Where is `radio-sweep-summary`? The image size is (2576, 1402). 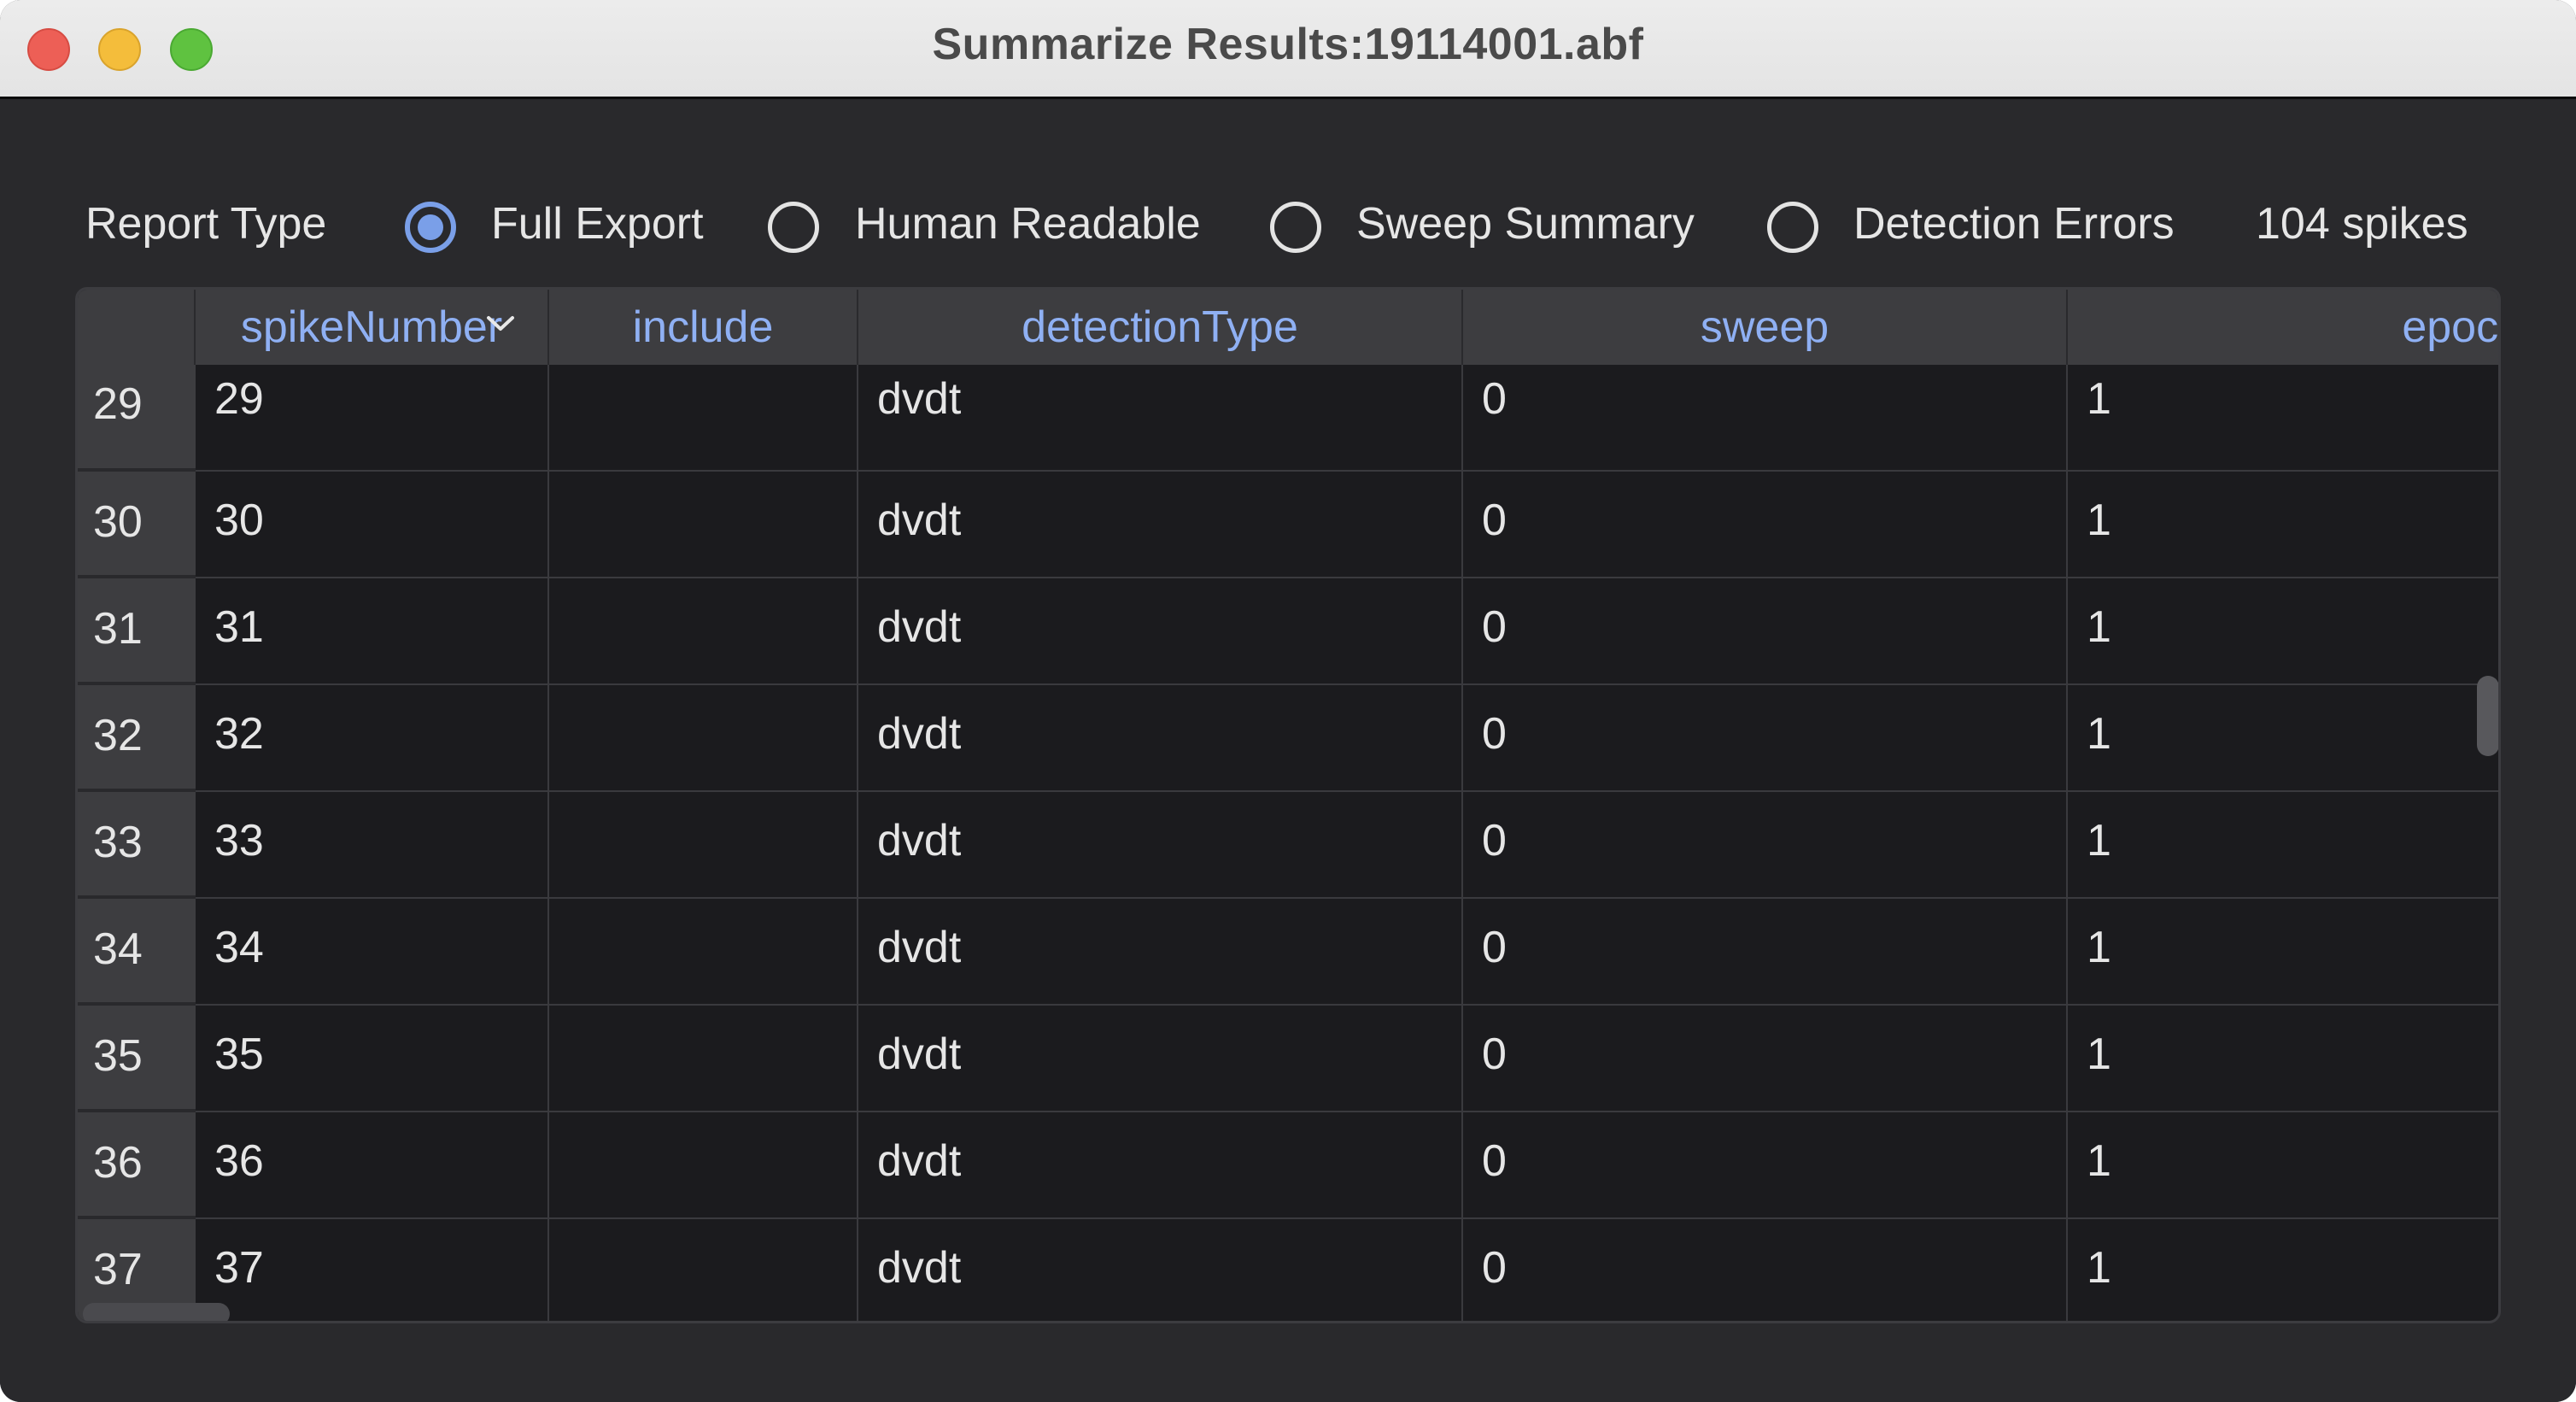 radio-sweep-summary is located at coordinates (1295, 227).